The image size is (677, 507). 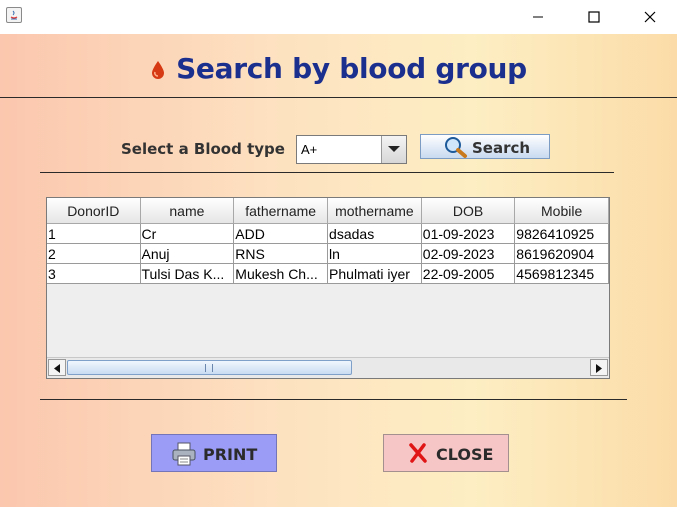 What do you see at coordinates (374, 253) in the screenshot?
I see `table-cell: ln` at bounding box center [374, 253].